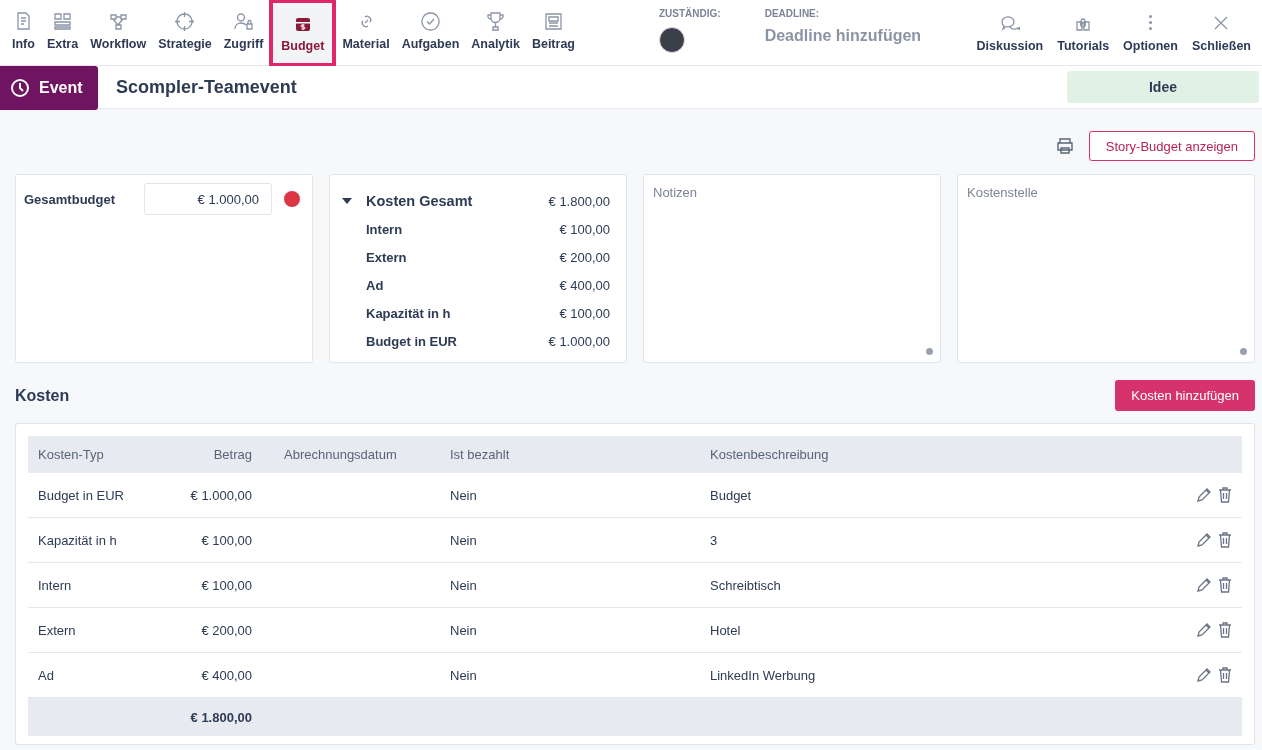 This screenshot has height=750, width=1262. I want to click on column-header: Ist bezahlt, so click(480, 454).